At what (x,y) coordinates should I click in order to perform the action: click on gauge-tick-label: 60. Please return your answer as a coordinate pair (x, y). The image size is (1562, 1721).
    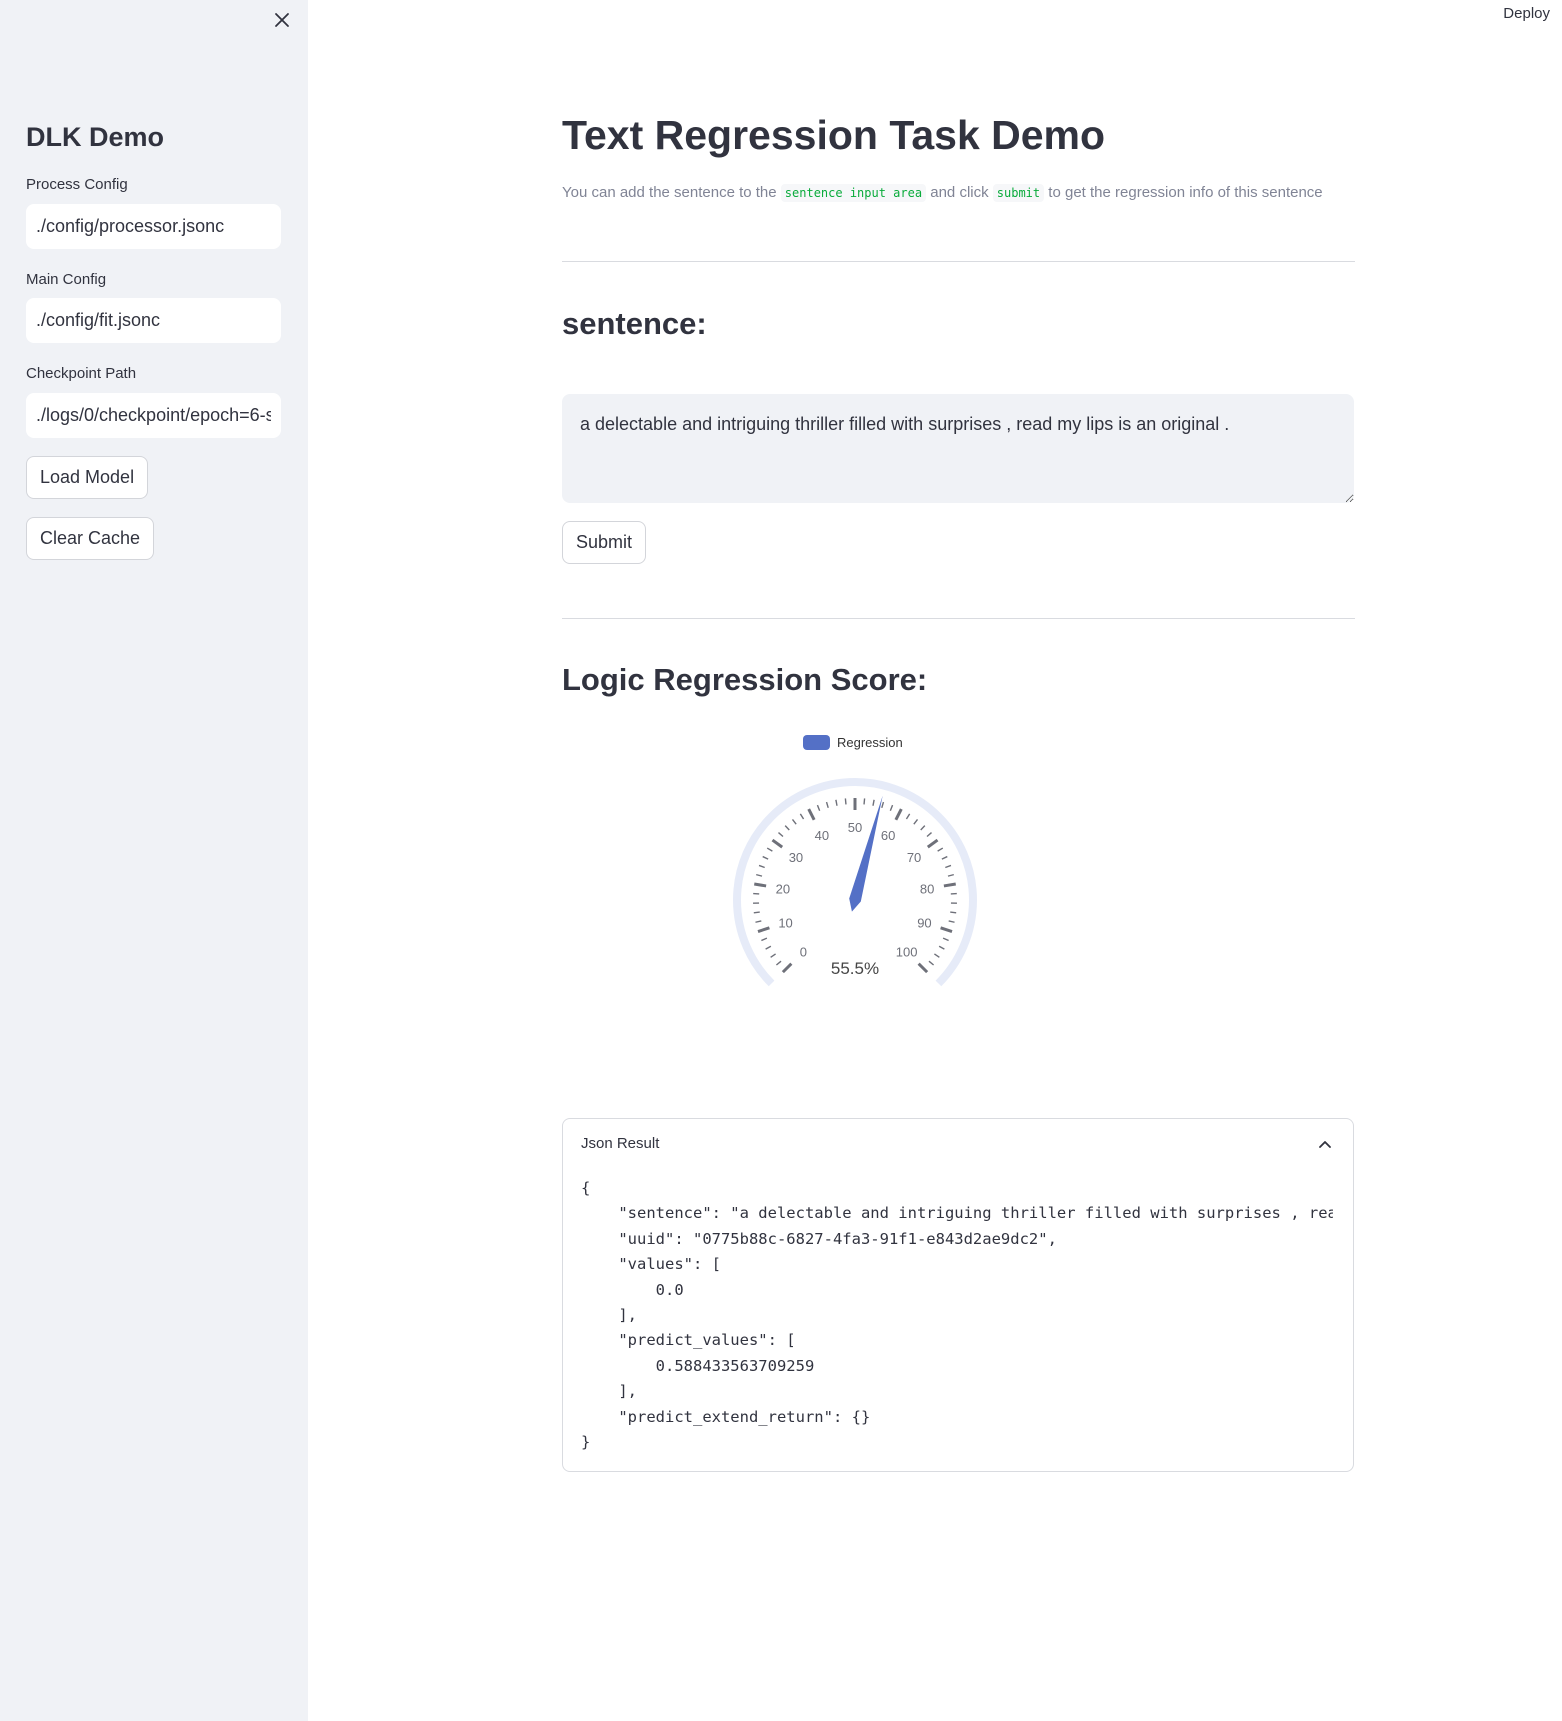
    Looking at the image, I should click on (888, 835).